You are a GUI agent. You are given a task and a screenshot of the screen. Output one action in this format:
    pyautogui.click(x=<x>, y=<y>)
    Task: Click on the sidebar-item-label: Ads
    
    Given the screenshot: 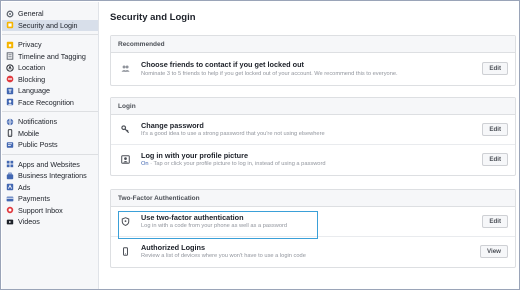 What is the action you would take?
    pyautogui.click(x=24, y=187)
    